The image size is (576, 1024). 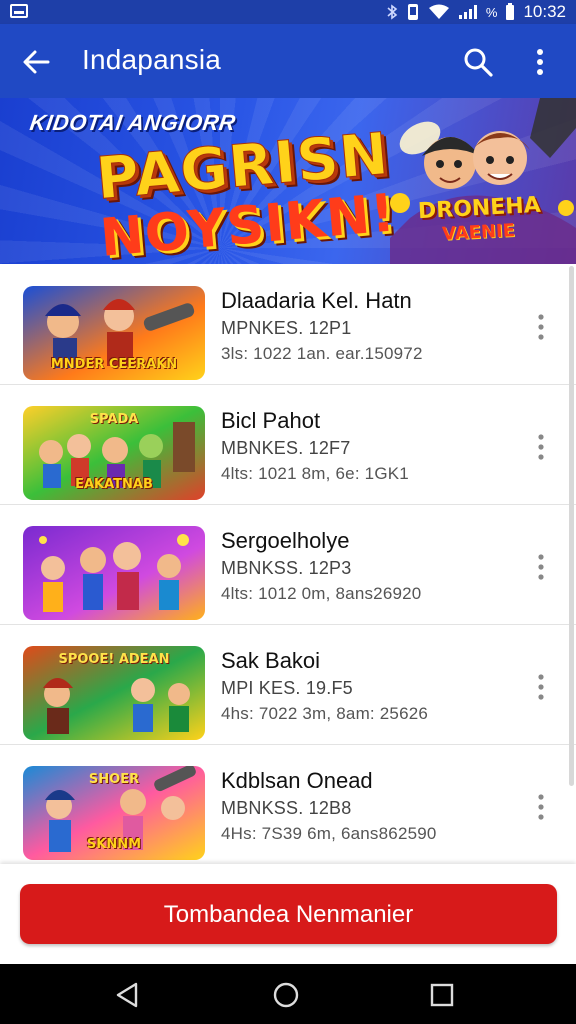 What do you see at coordinates (285, 540) in the screenshot?
I see `game-title: Sergoelholye` at bounding box center [285, 540].